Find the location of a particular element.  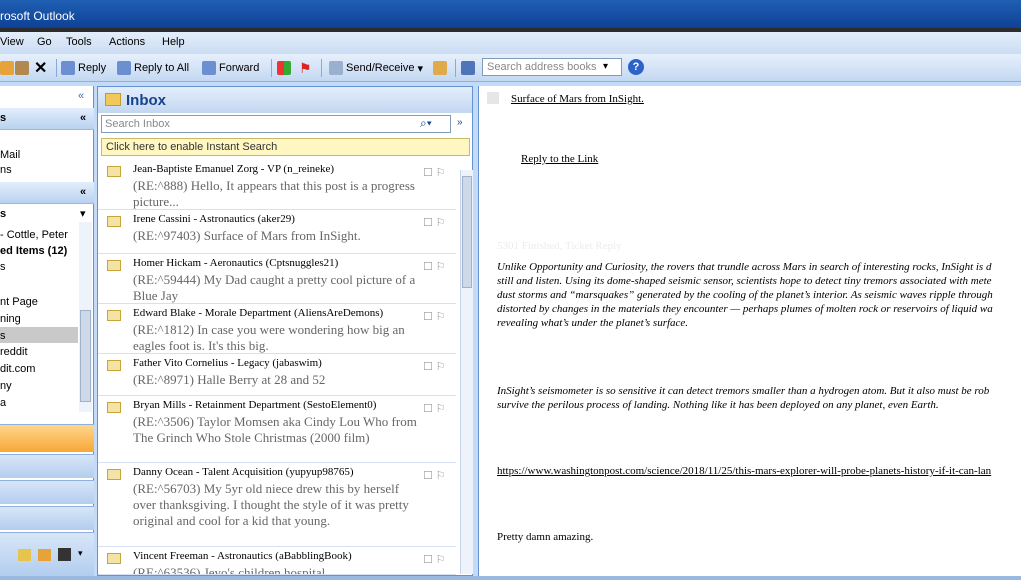

calendar-button is located at coordinates (47, 466).